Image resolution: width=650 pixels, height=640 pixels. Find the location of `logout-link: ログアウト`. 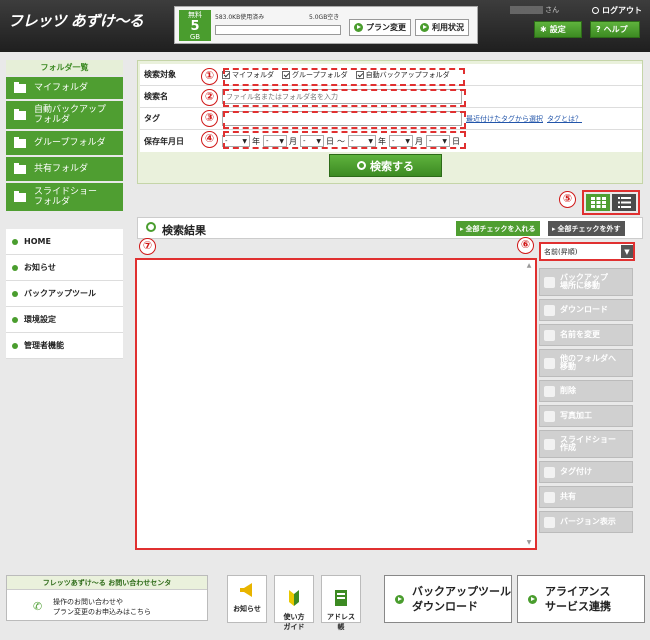

logout-link: ログアウト is located at coordinates (617, 10).